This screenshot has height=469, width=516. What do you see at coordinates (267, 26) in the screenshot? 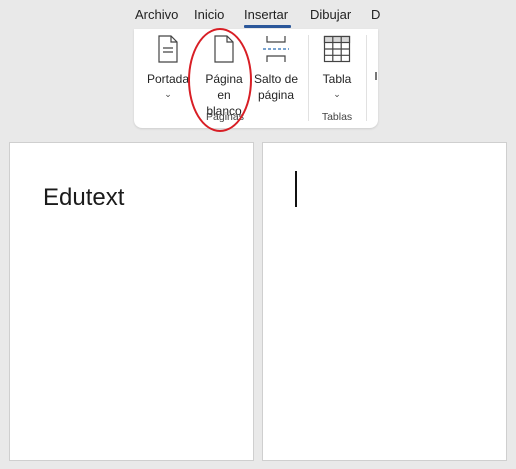
I see `active-tab-indicator` at bounding box center [267, 26].